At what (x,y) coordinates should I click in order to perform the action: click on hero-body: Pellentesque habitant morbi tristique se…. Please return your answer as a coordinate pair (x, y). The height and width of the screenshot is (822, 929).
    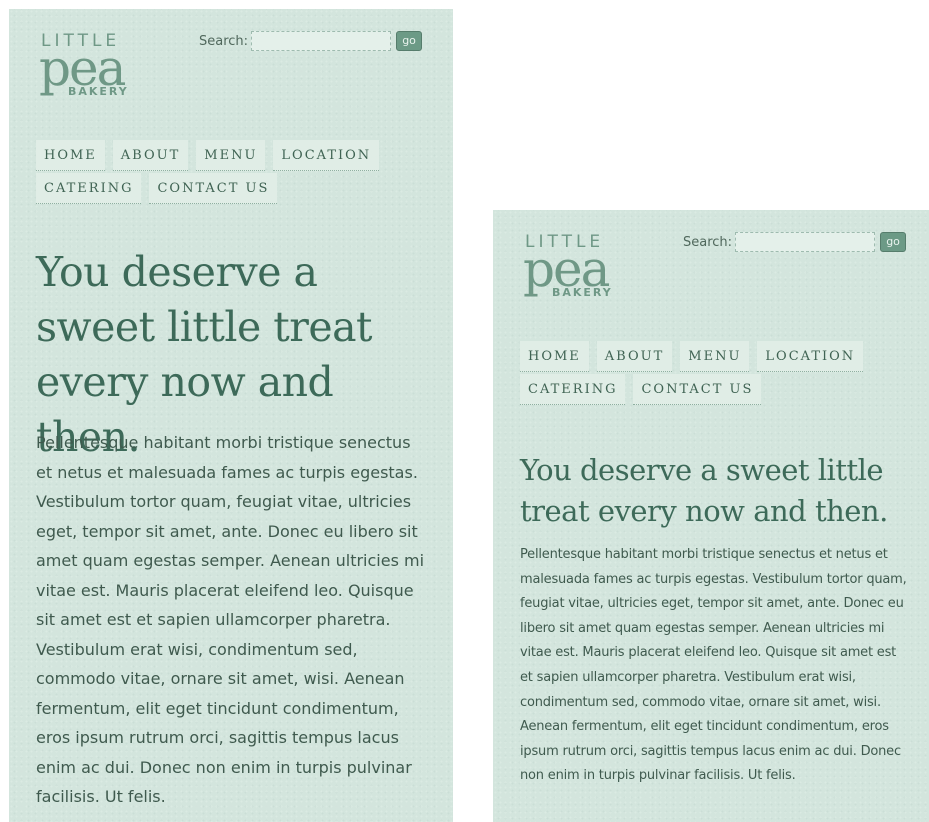
    Looking at the image, I should click on (713, 665).